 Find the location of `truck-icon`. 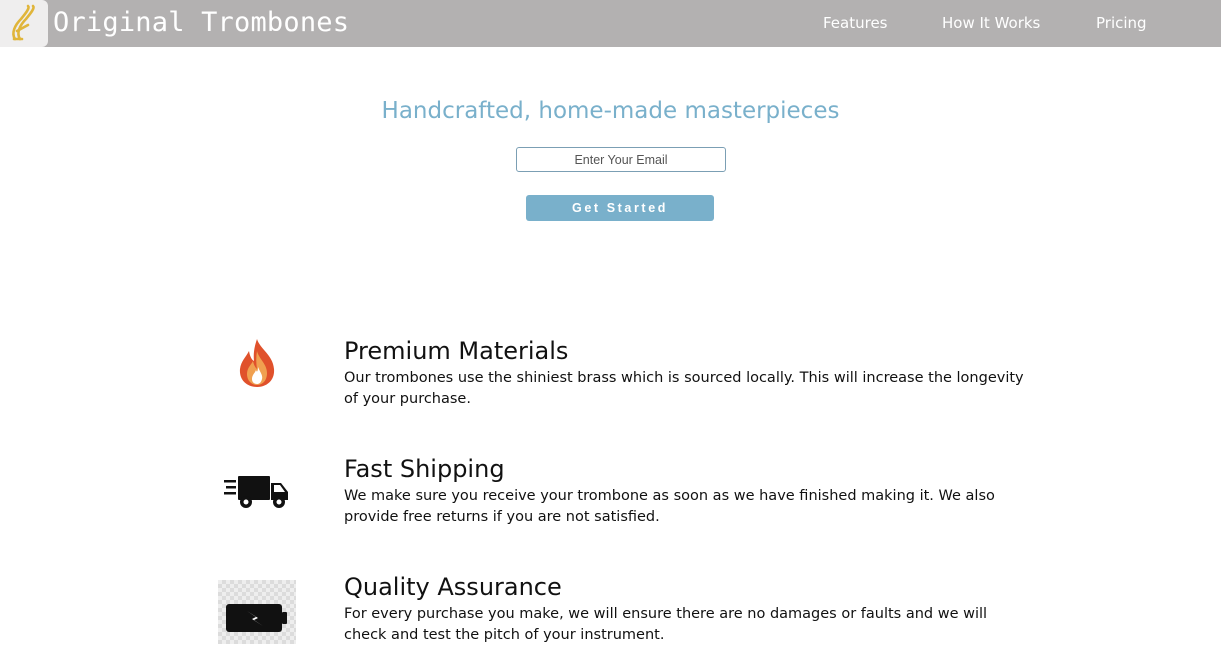

truck-icon is located at coordinates (256, 492).